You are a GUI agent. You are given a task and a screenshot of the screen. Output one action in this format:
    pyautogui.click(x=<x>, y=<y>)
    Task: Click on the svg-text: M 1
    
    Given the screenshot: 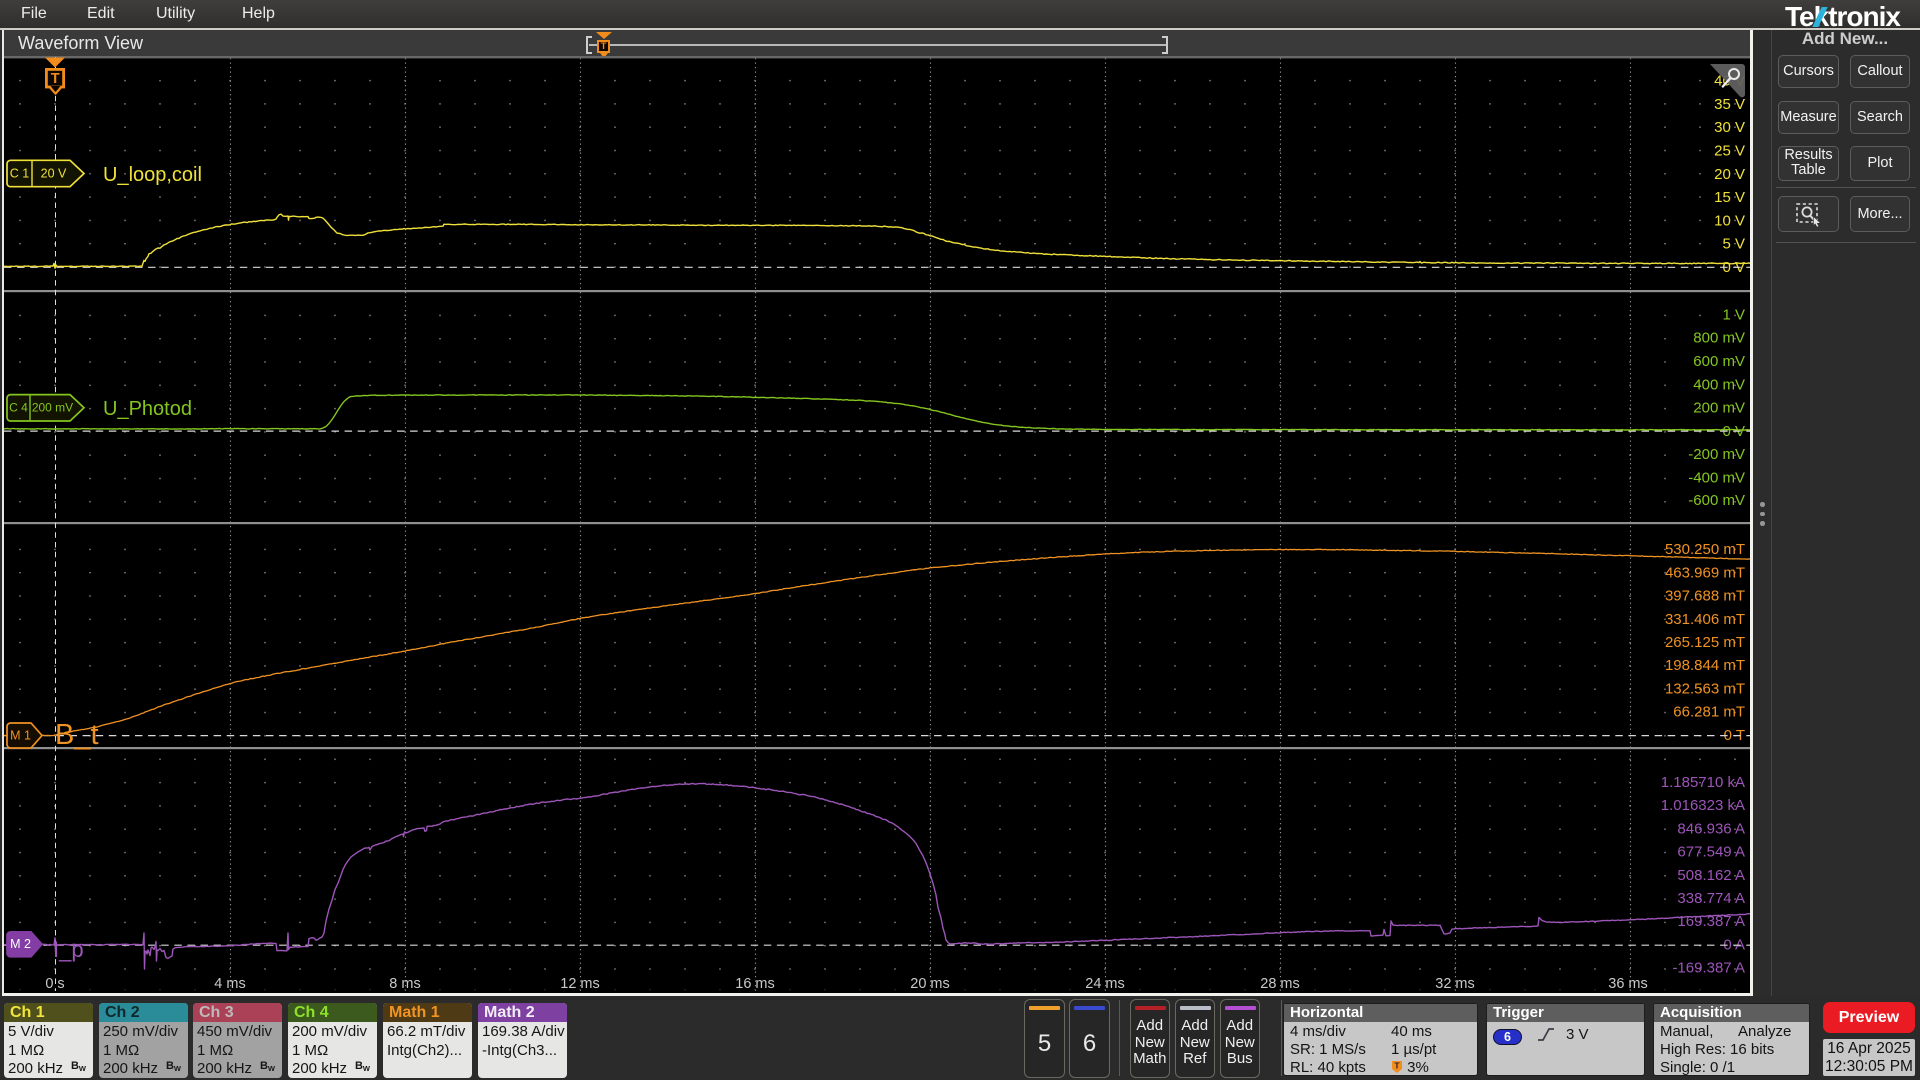 What is the action you would take?
    pyautogui.click(x=20, y=735)
    